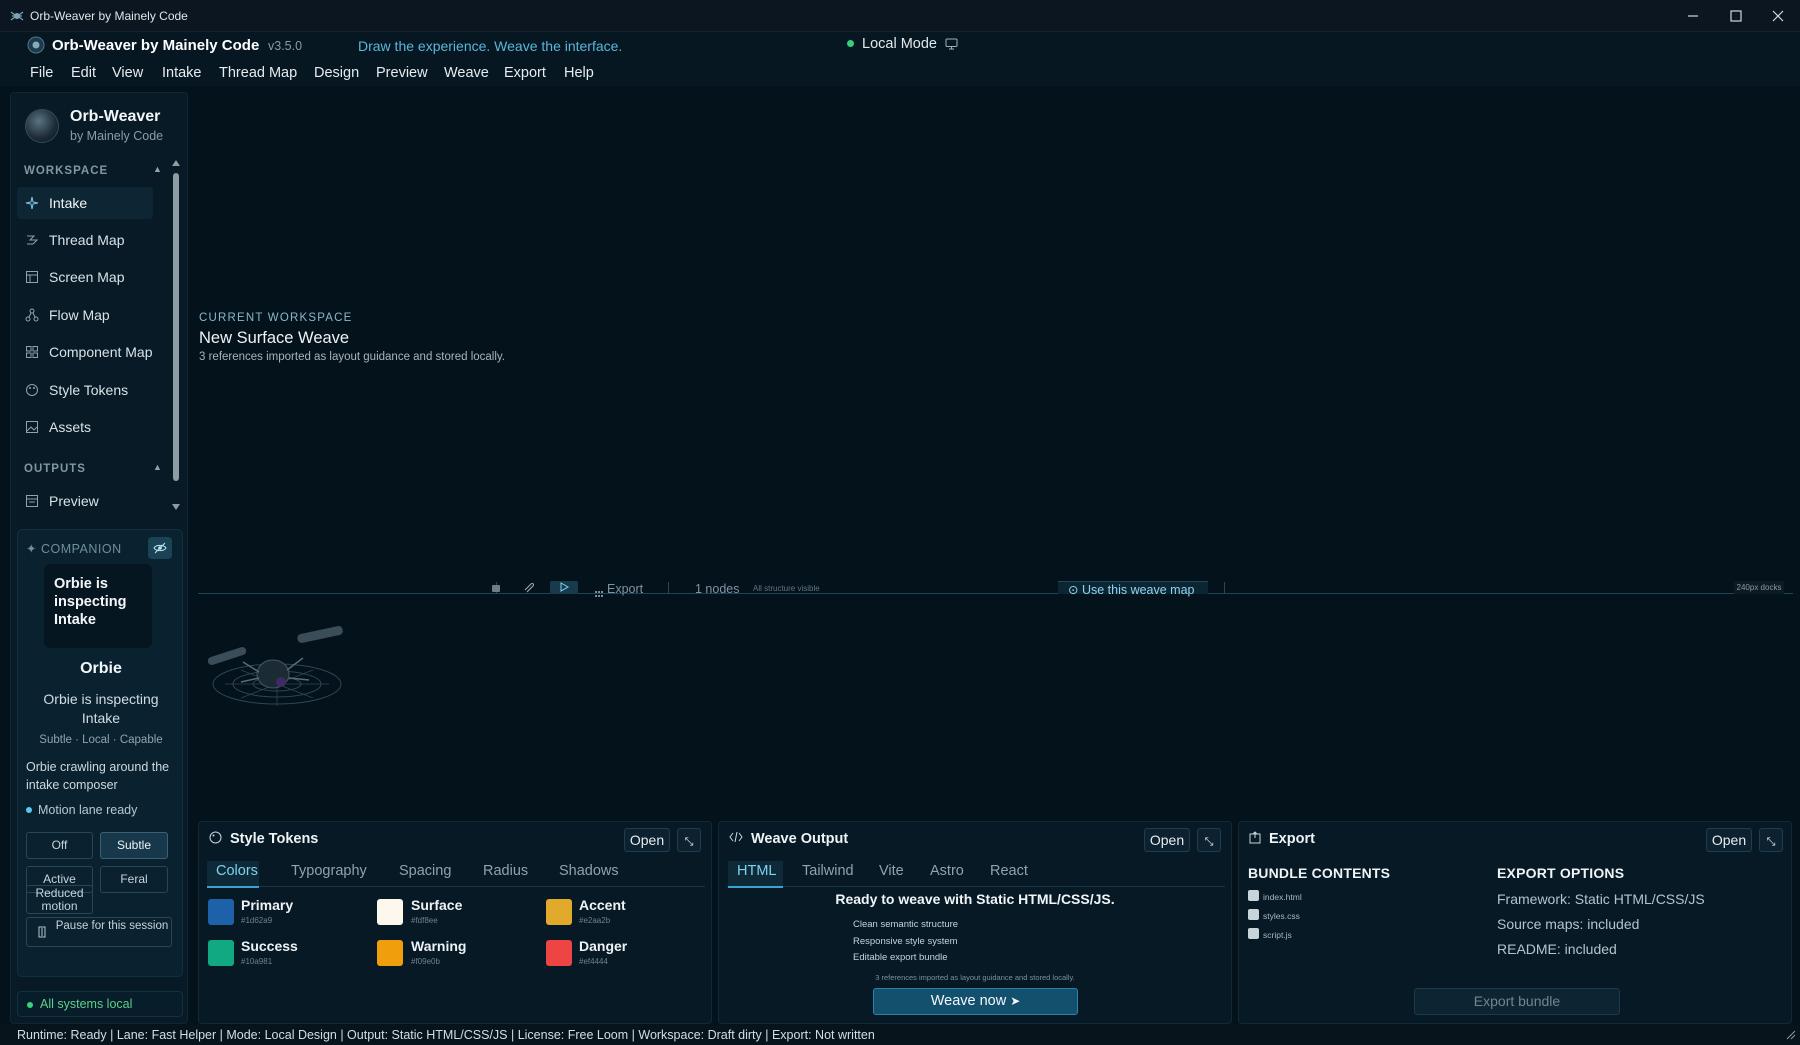 This screenshot has width=1800, height=1045. I want to click on use-weave-map-label: ⊙ Use this weave map, so click(1131, 589).